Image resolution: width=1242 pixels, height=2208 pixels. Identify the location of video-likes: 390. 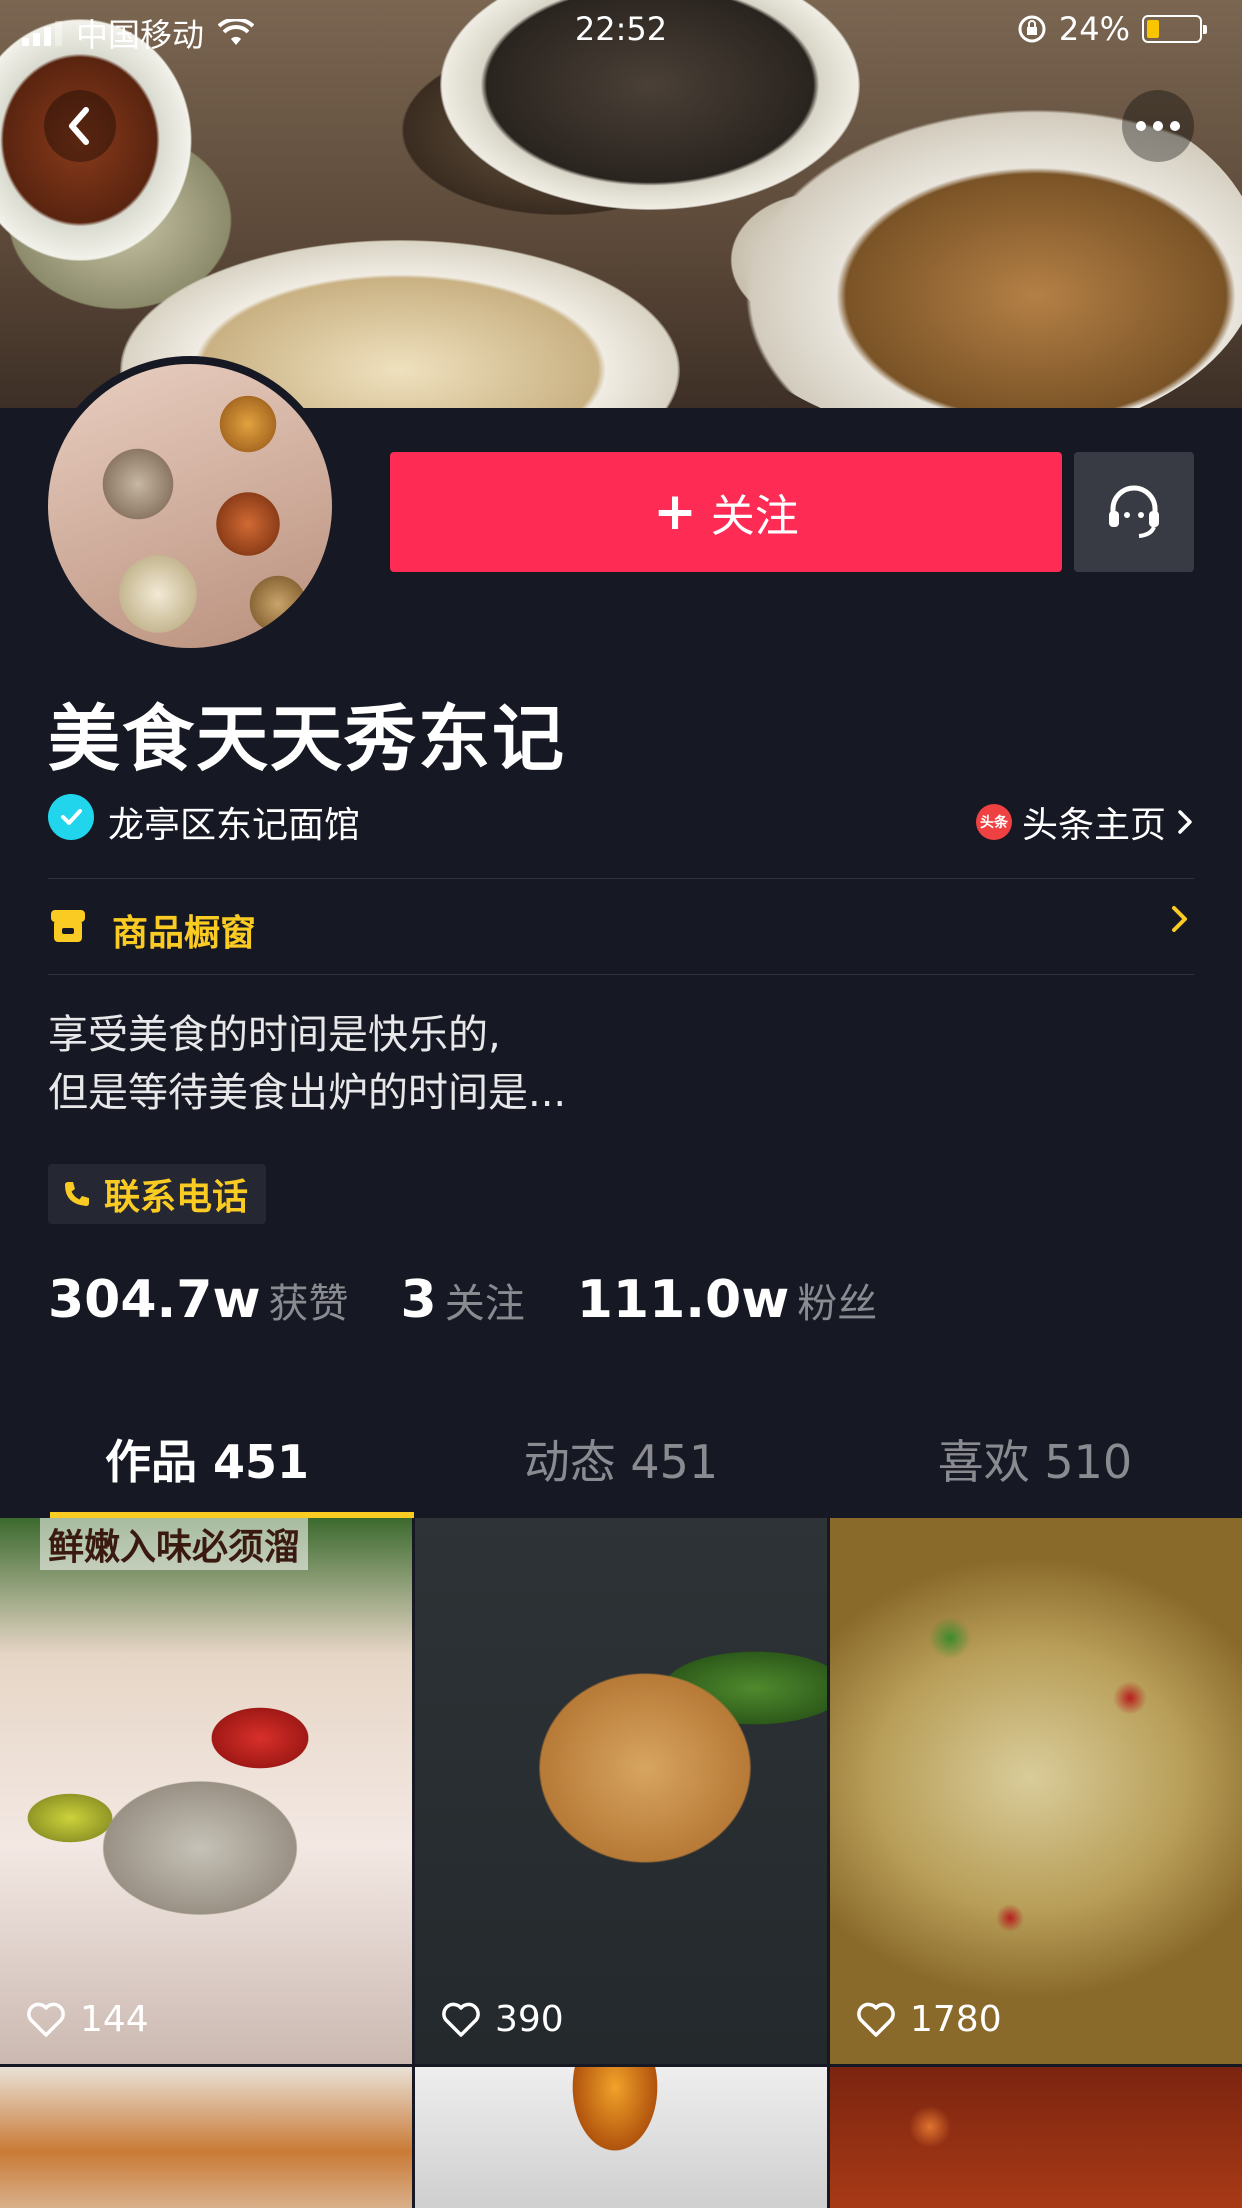
(502, 2019).